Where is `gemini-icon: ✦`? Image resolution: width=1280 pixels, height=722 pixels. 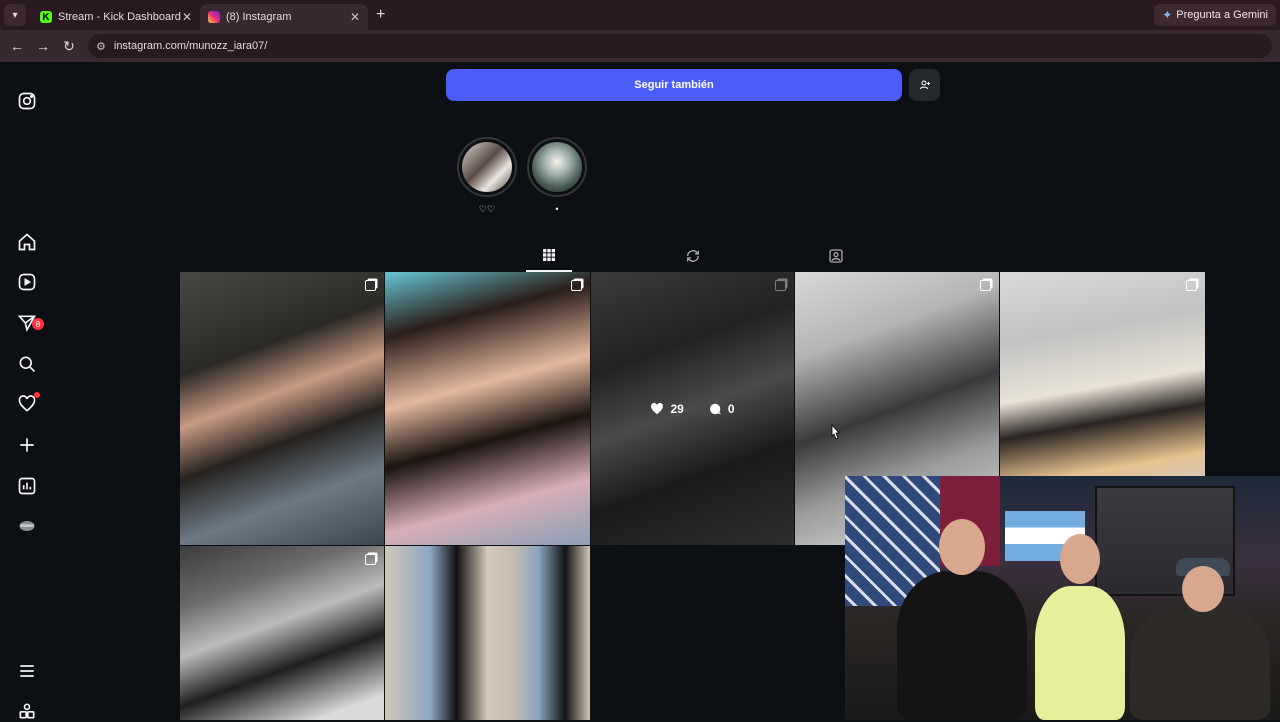
gemini-icon: ✦ is located at coordinates (1167, 15).